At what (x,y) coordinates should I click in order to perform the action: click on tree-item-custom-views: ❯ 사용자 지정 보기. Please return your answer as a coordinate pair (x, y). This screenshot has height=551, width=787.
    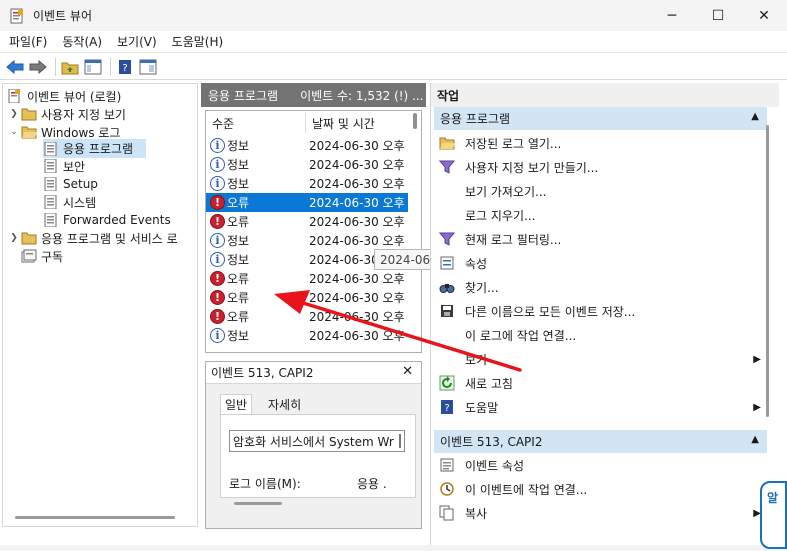
    Looking at the image, I should click on (67, 114).